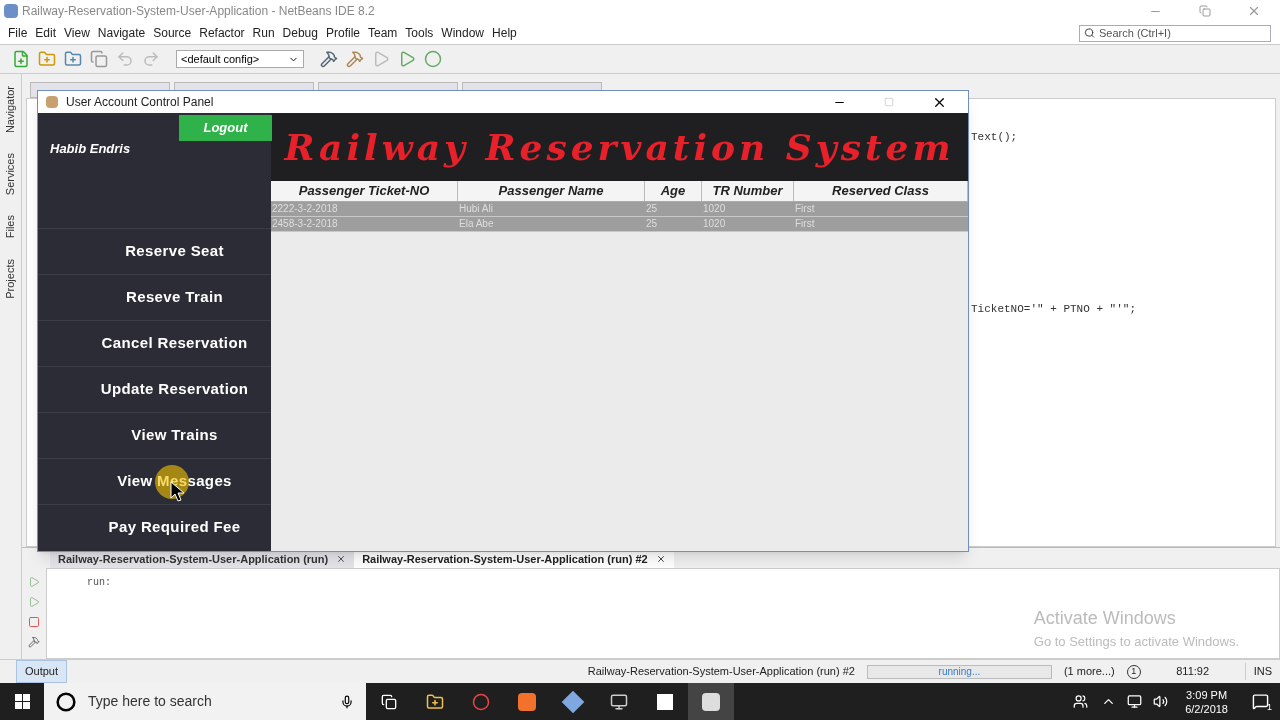  What do you see at coordinates (476, 209) in the screenshot?
I see `table-cell-text: Hubi Ali` at bounding box center [476, 209].